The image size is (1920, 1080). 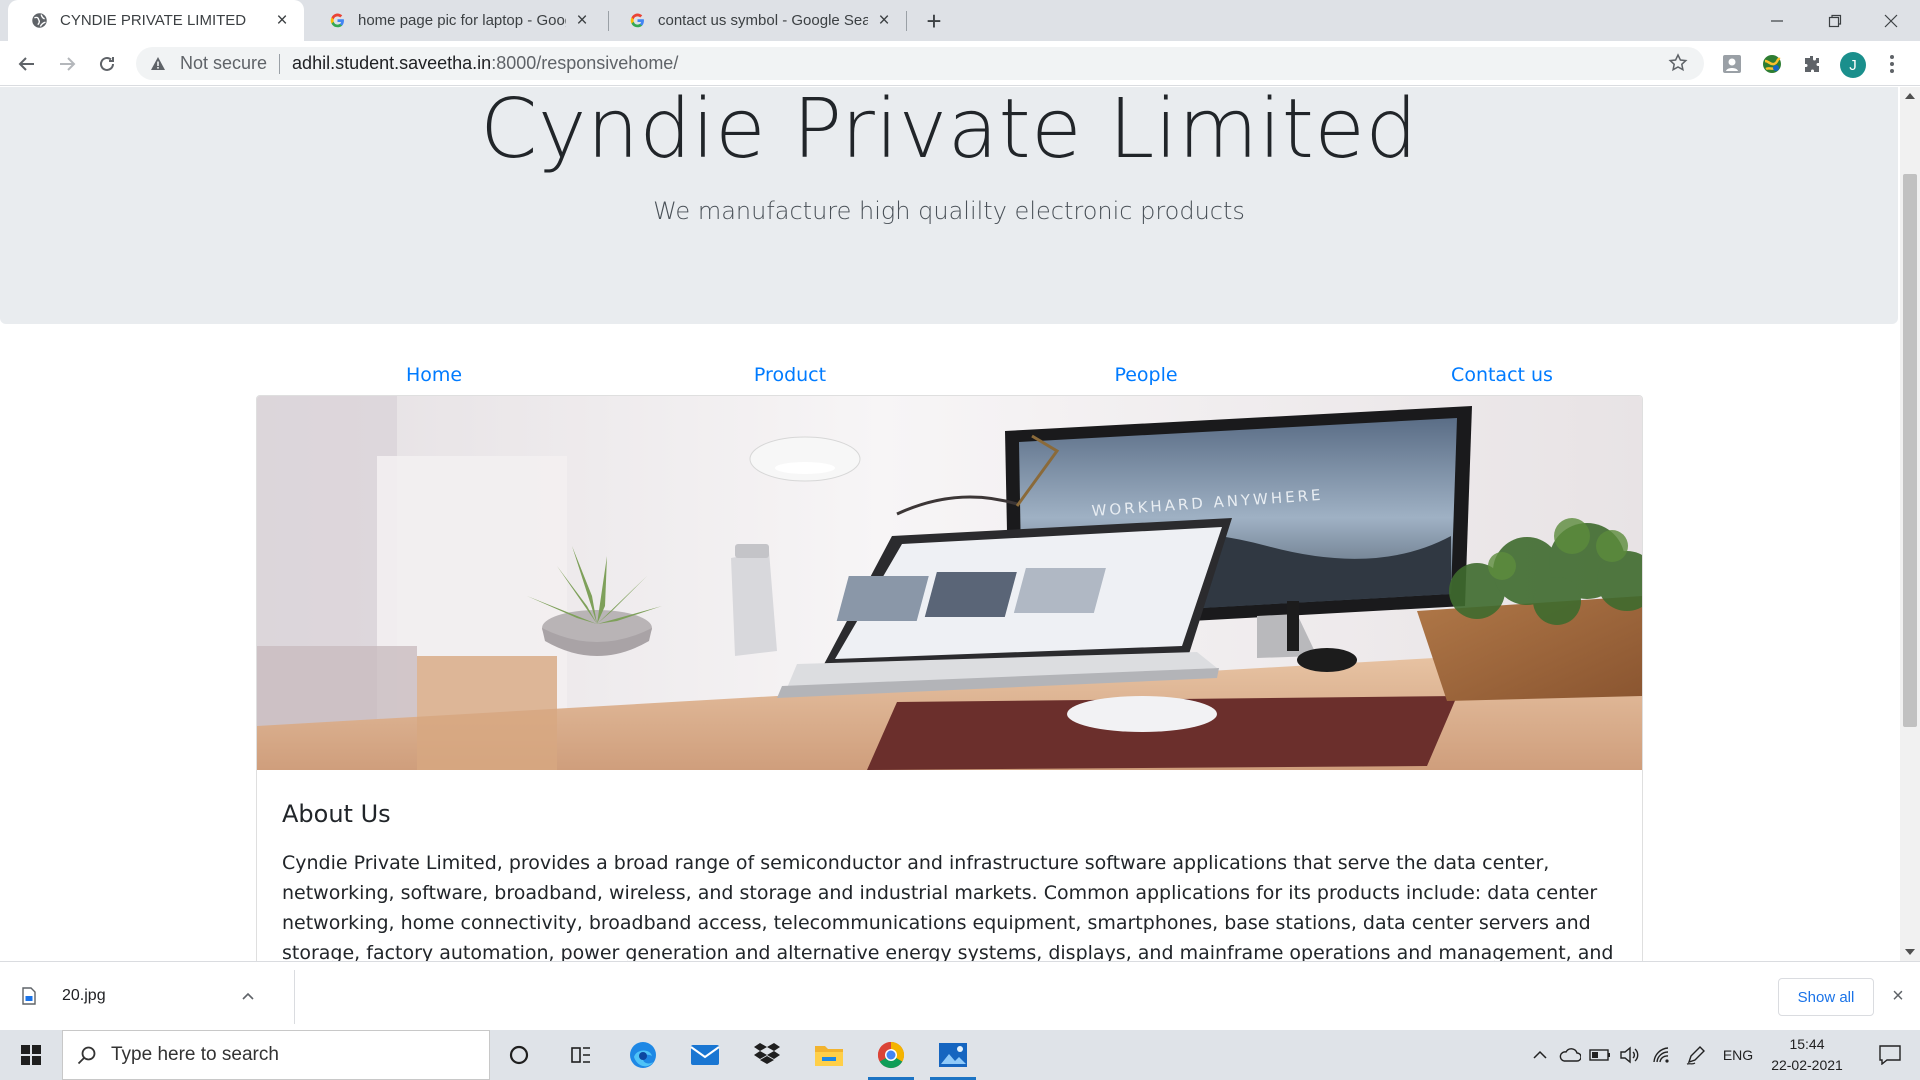 I want to click on url-host: adhil.student.saveetha.in, so click(x=392, y=63).